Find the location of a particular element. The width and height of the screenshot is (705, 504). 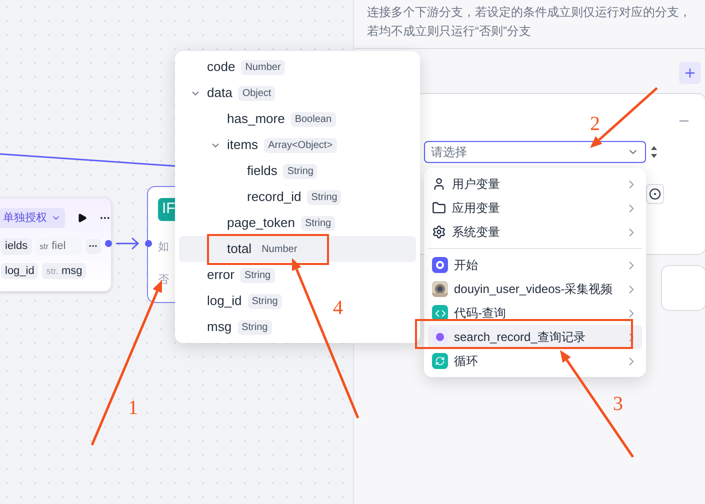

tree-item: msg String is located at coordinates (229, 327).